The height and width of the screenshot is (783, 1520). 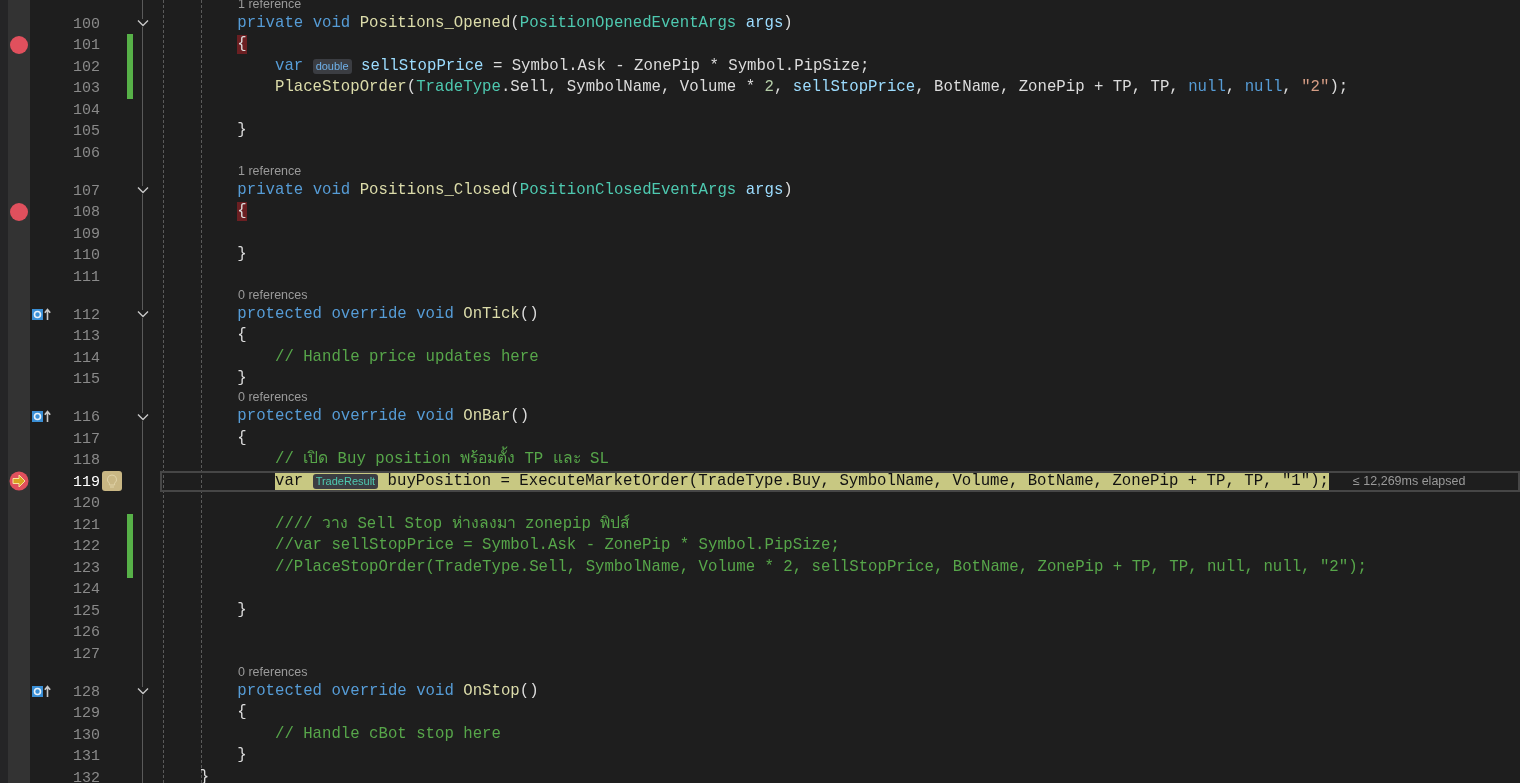 What do you see at coordinates (86, 654) in the screenshot?
I see `line-number: 127` at bounding box center [86, 654].